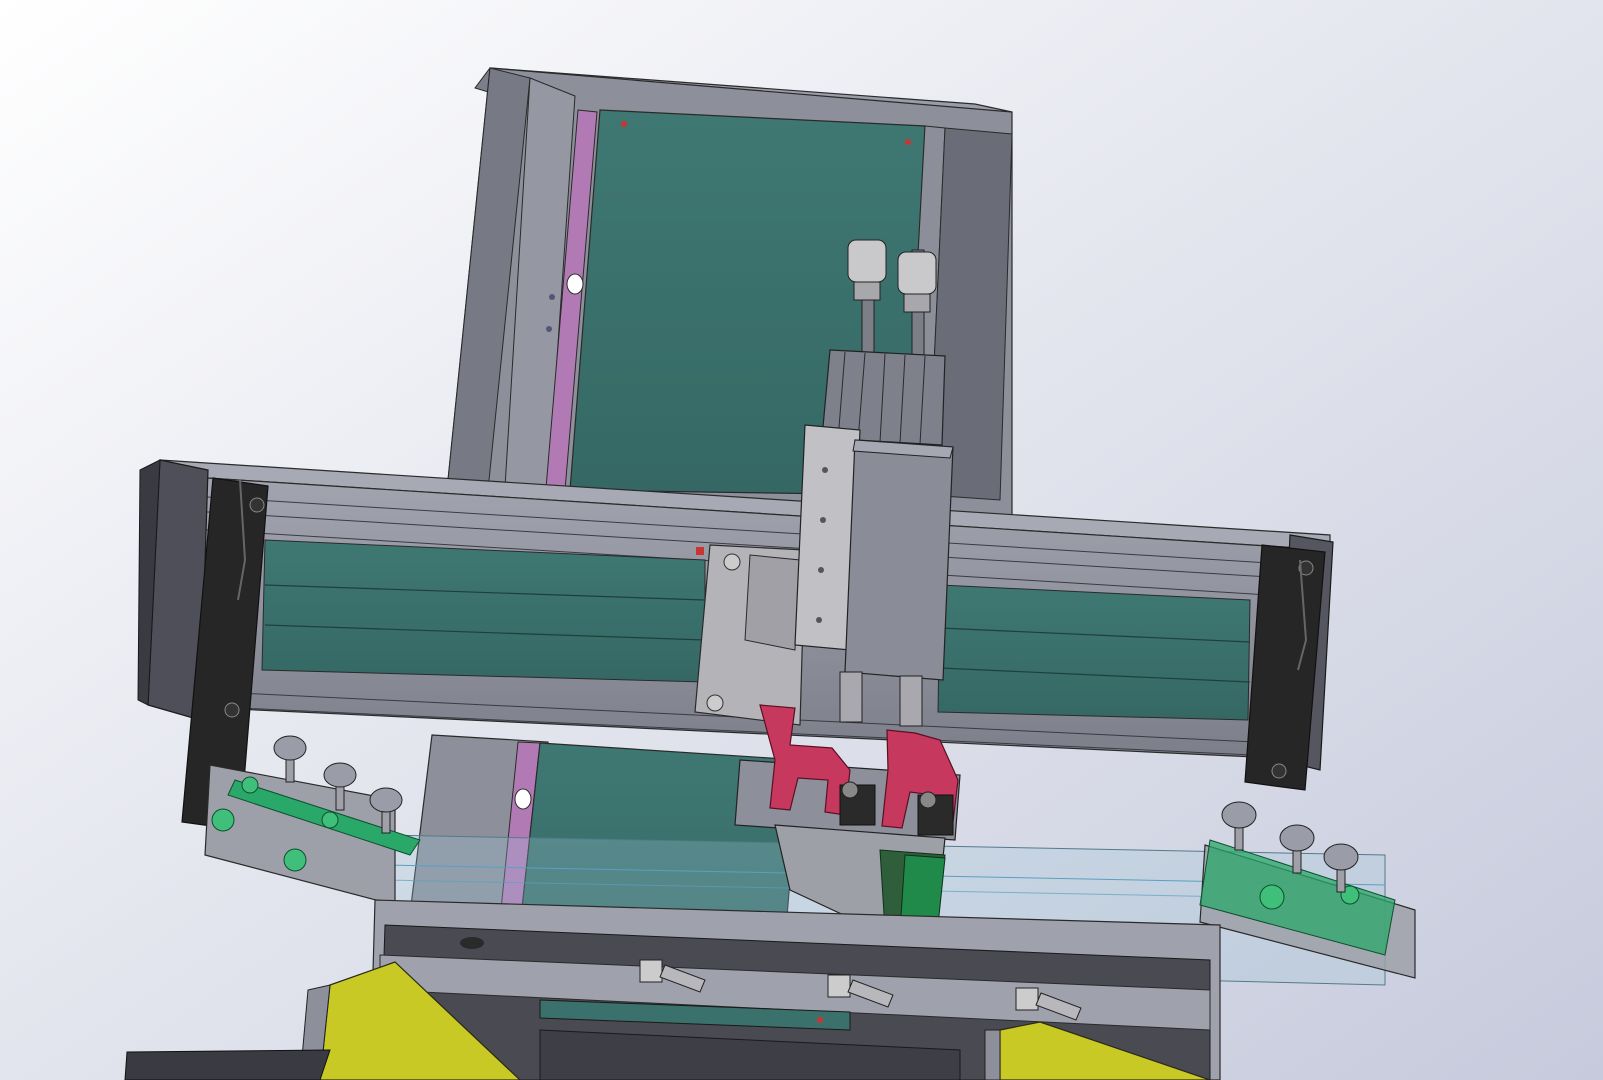 This screenshot has width=1603, height=1080. Describe the element at coordinates (917, 282) in the screenshot. I see `rod-end-right` at that location.